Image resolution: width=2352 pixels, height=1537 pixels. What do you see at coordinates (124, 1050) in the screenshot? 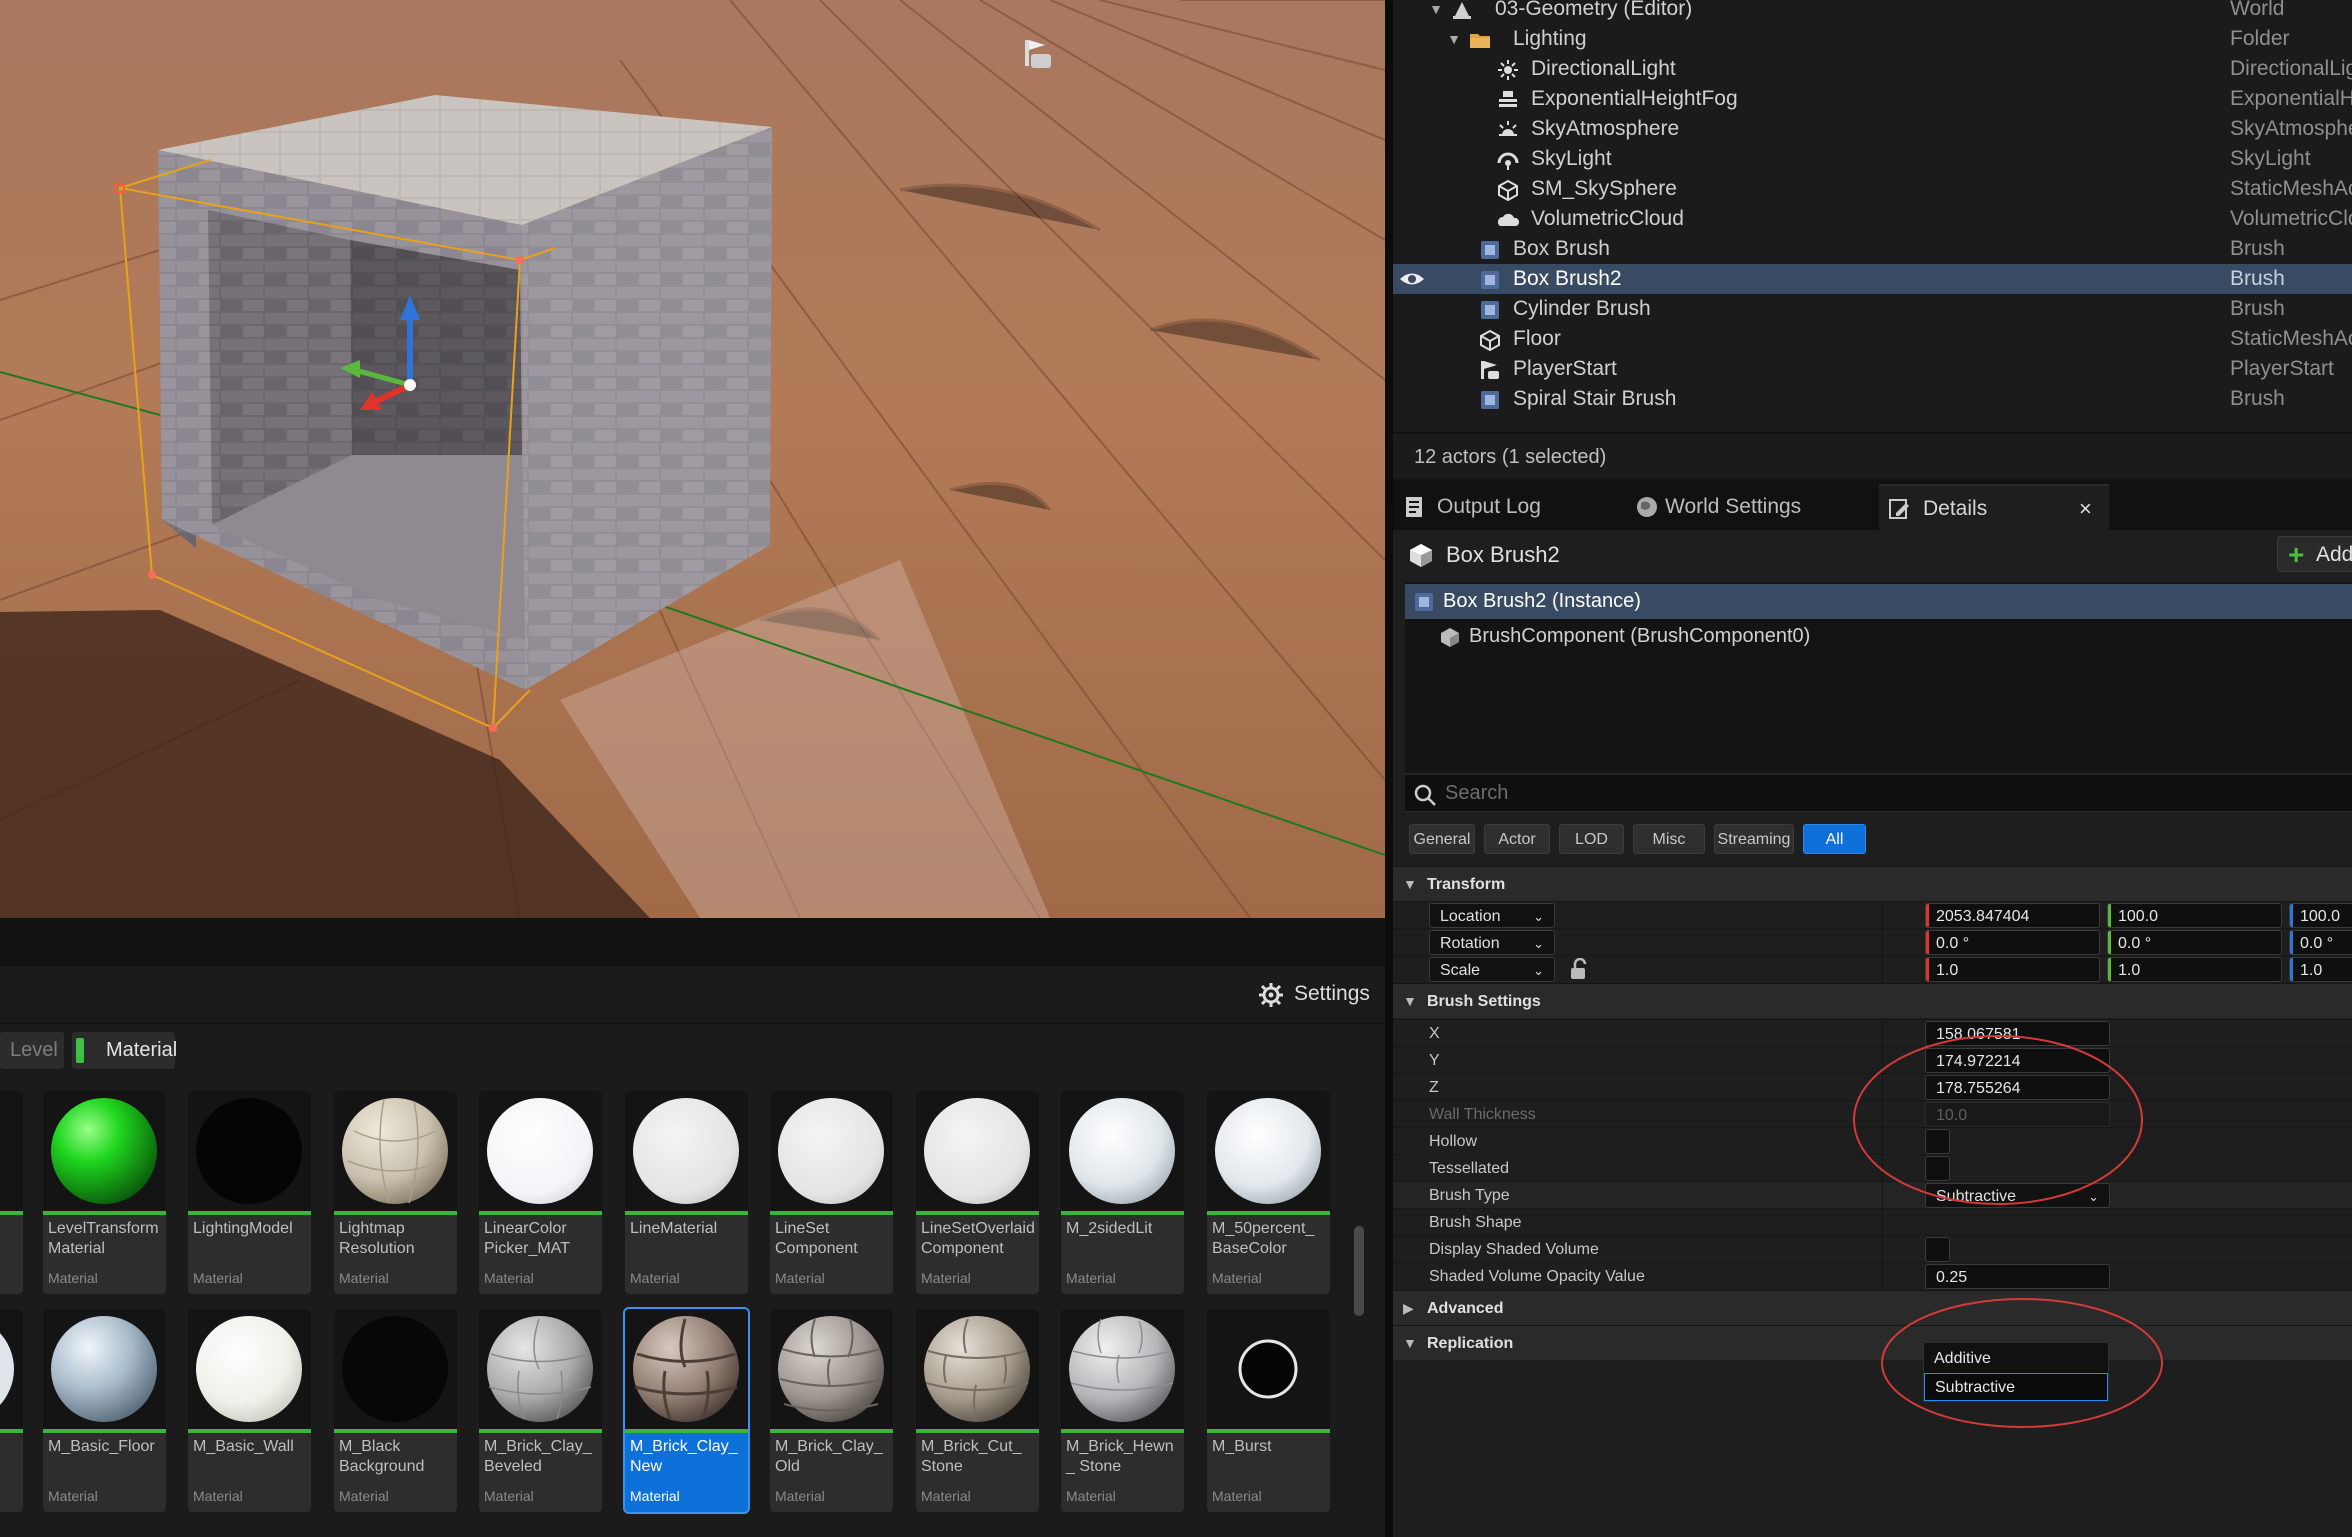
I see `filter-chip-material: Material` at bounding box center [124, 1050].